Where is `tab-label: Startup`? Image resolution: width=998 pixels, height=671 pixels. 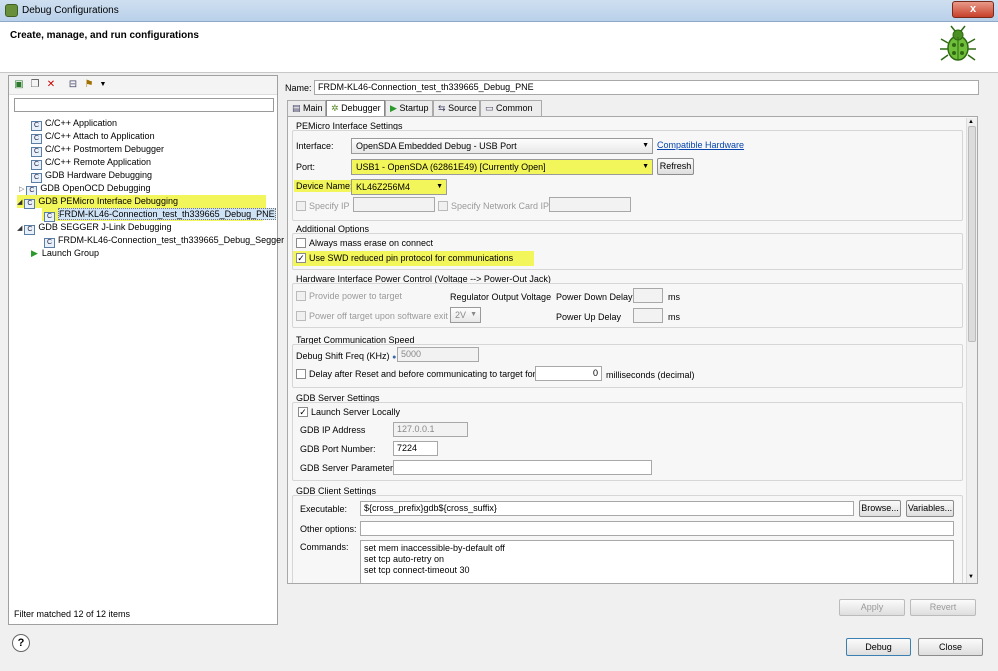
tab-label: Startup is located at coordinates (414, 108).